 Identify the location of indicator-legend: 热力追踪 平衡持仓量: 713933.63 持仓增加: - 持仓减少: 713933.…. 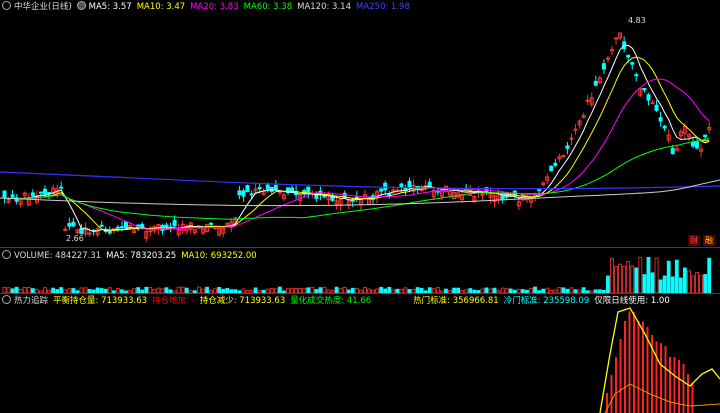
(338, 301).